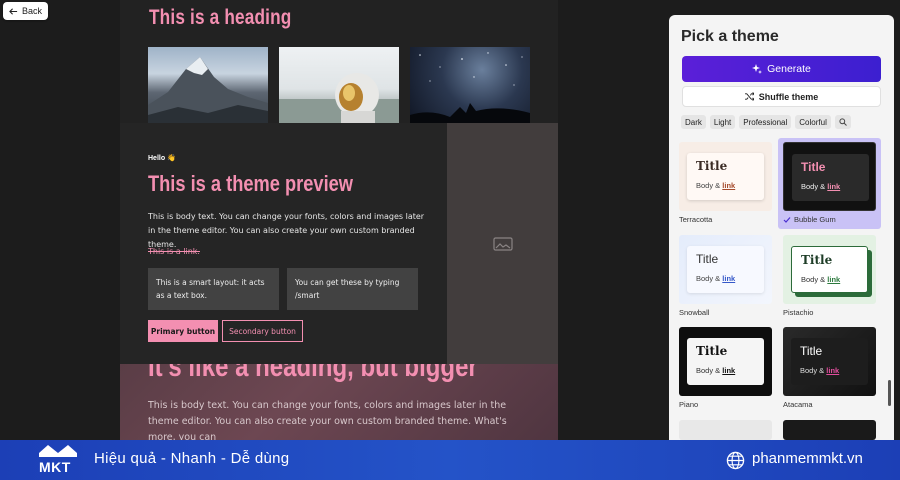 Image resolution: width=900 pixels, height=480 pixels. What do you see at coordinates (220, 17) in the screenshot?
I see `preview-heading: This is a heading` at bounding box center [220, 17].